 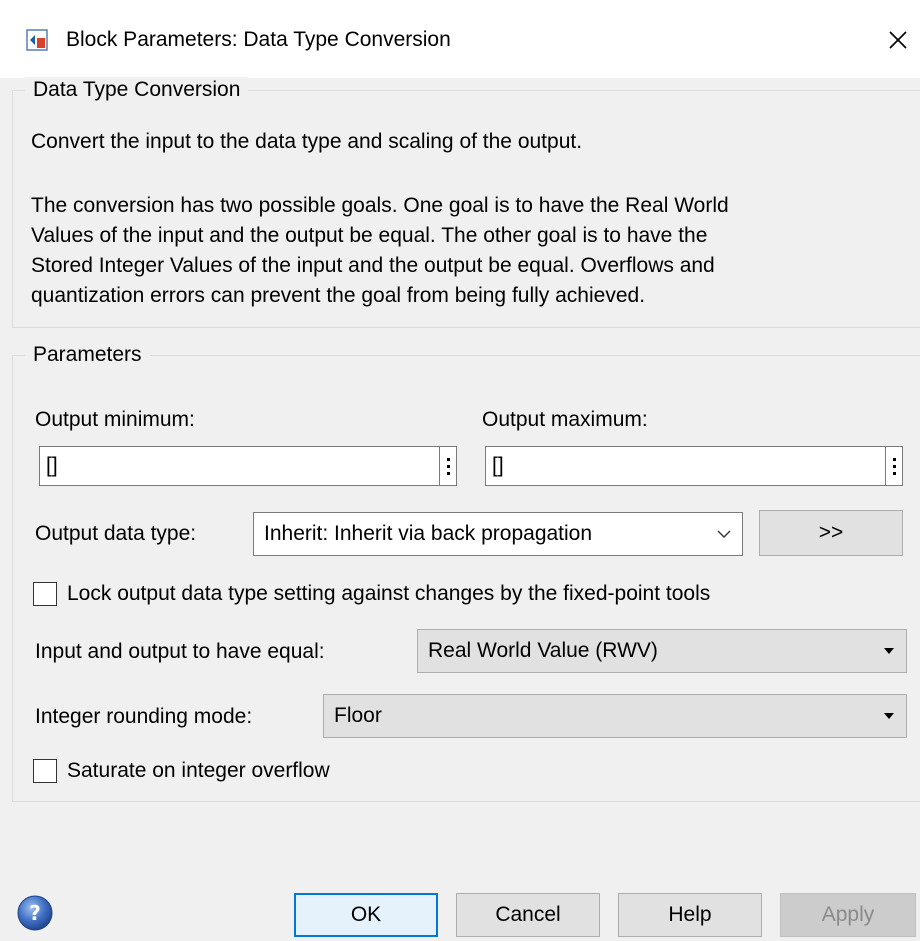 I want to click on lock-data-type-checkbox, so click(x=45, y=594).